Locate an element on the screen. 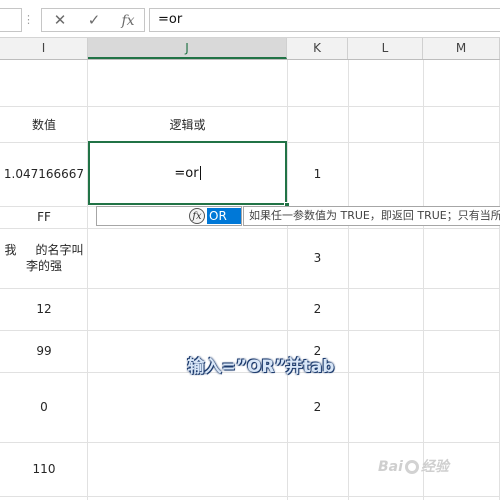  cell-i-header: 数值 is located at coordinates (44, 124).